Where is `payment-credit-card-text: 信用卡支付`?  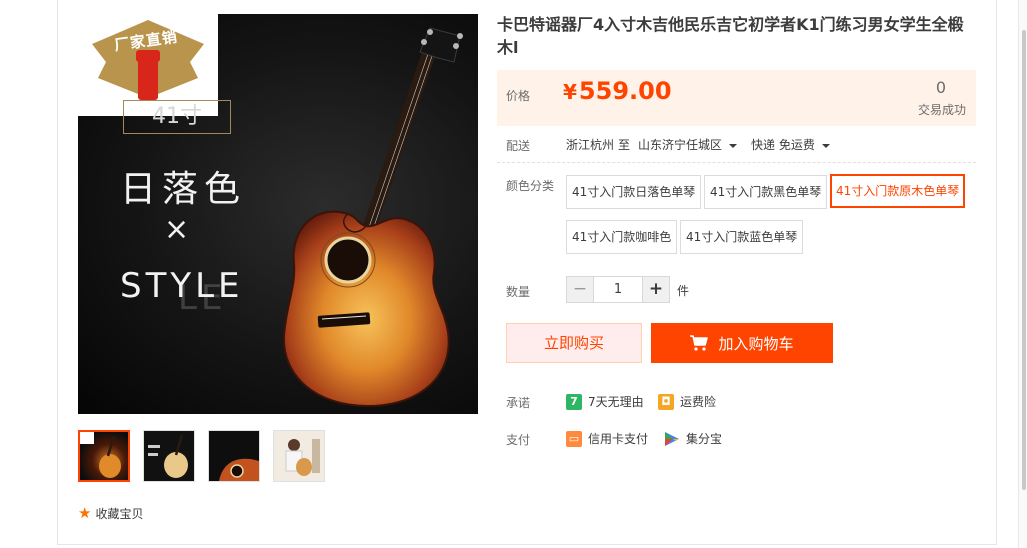 payment-credit-card-text: 信用卡支付 is located at coordinates (618, 439).